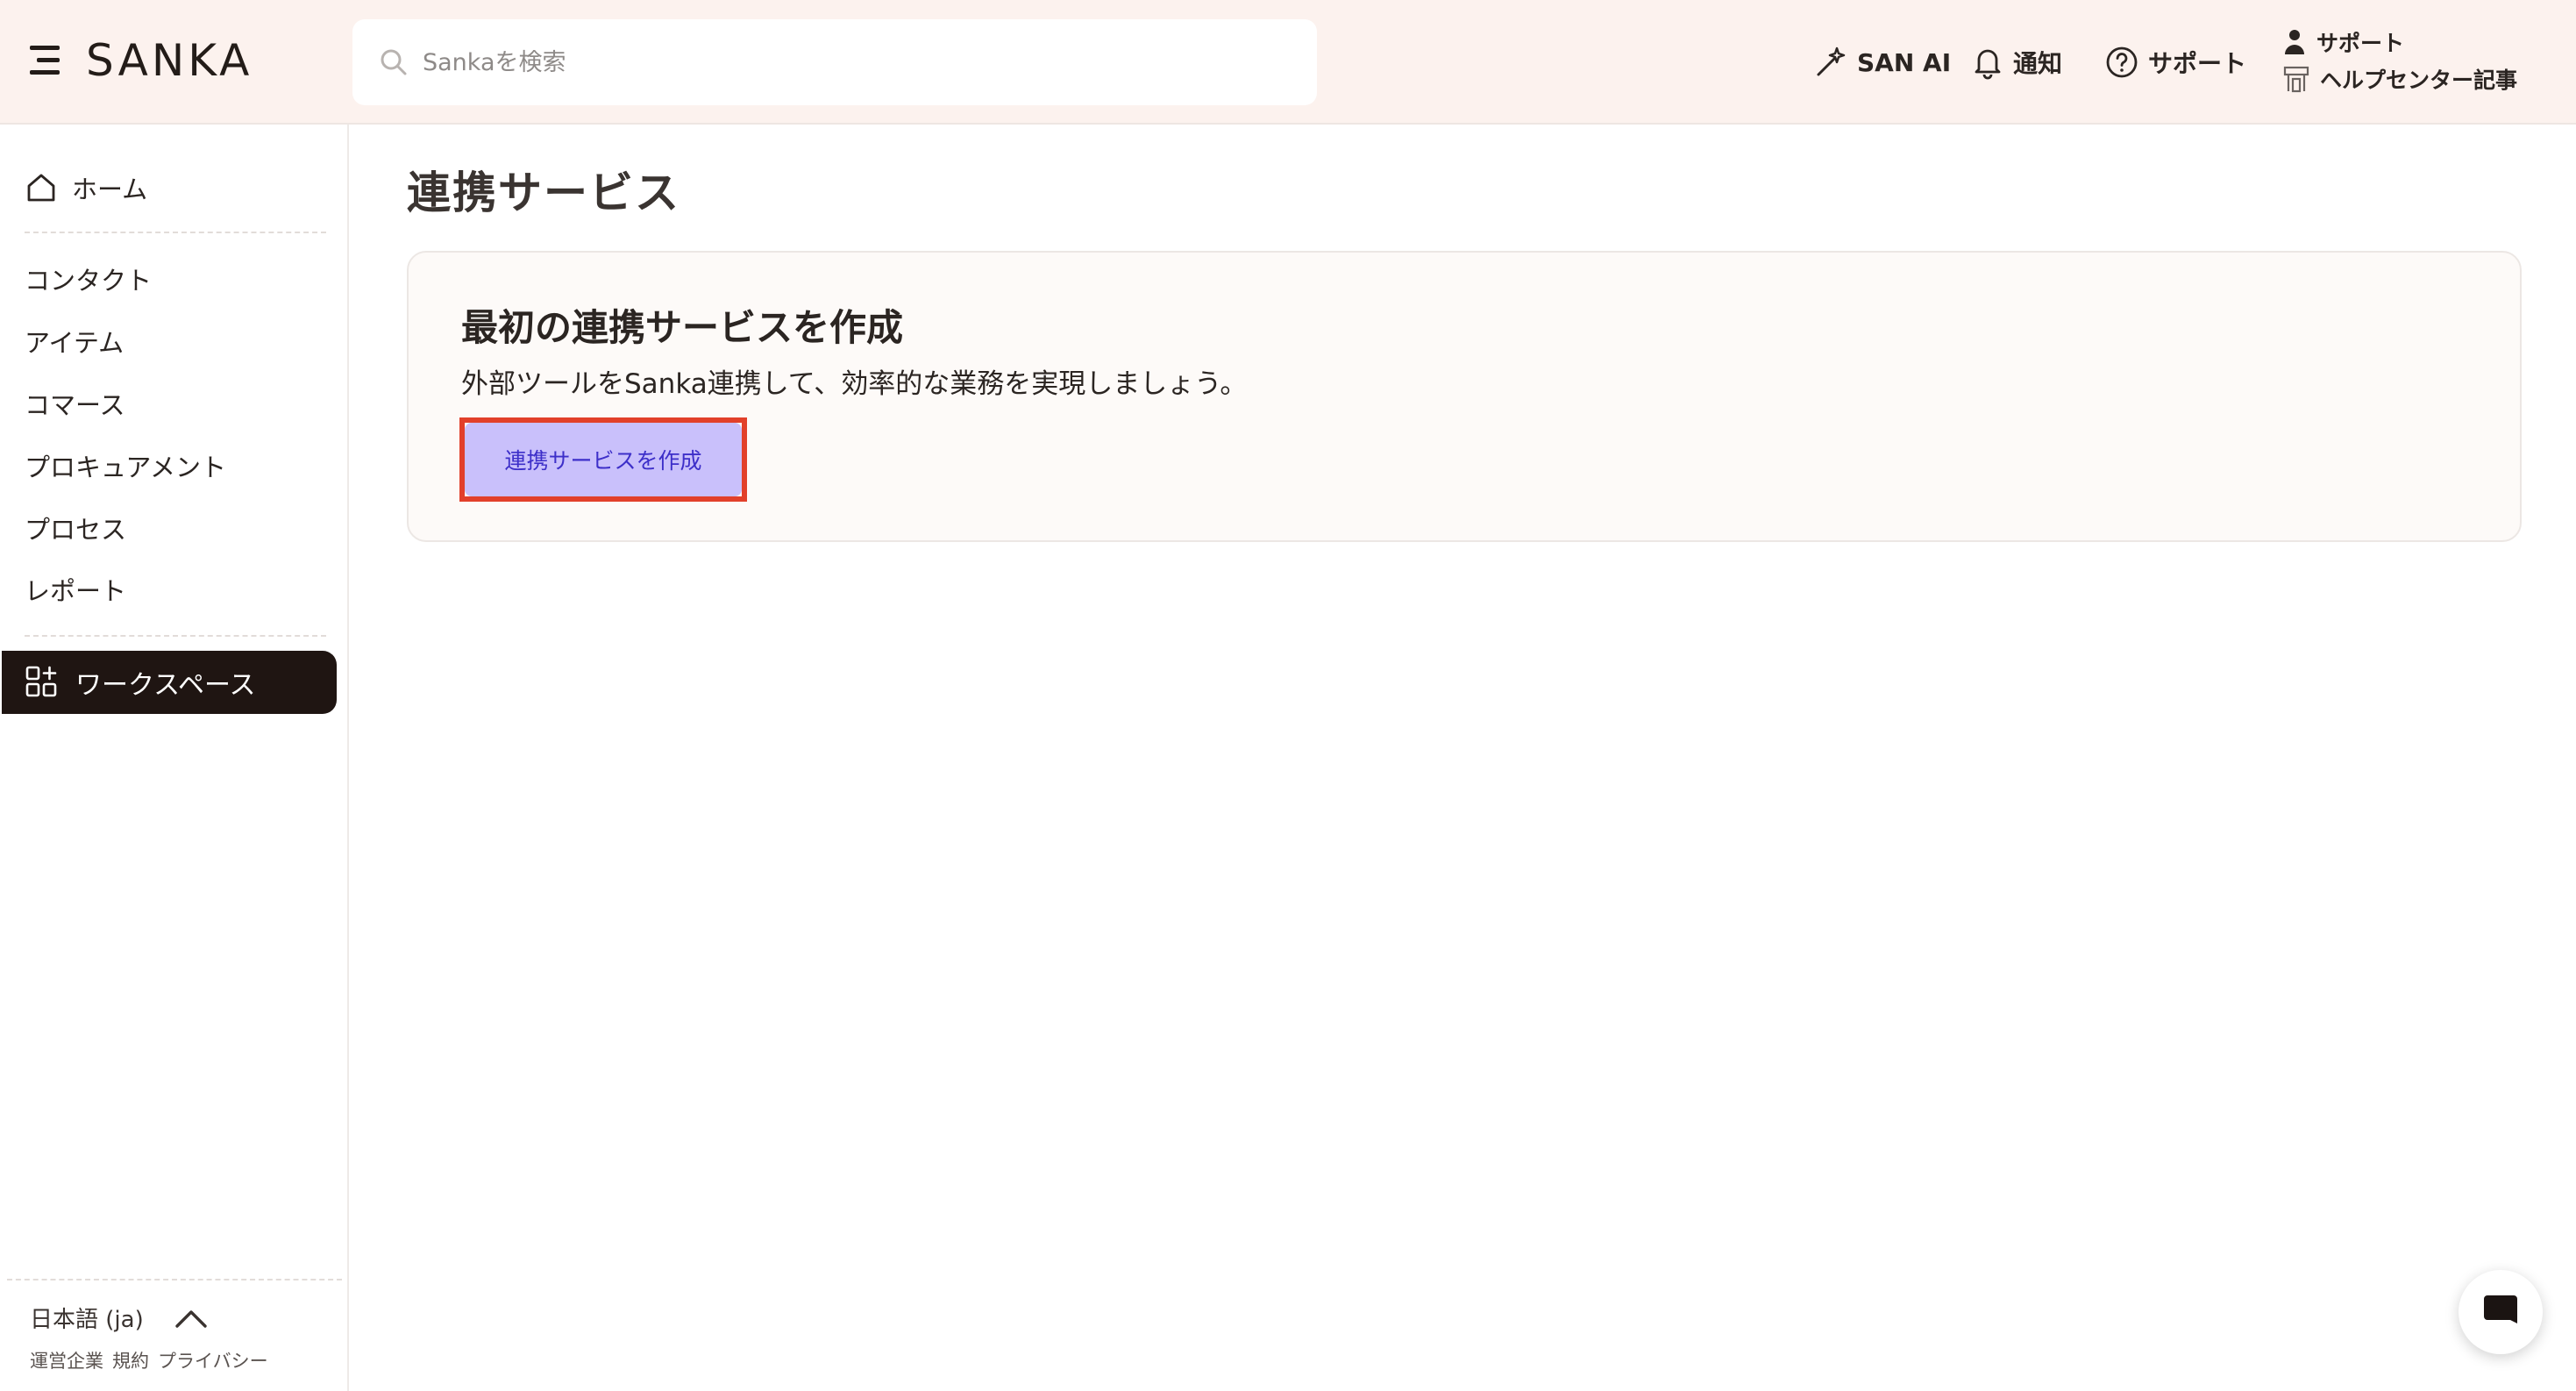 The image size is (2576, 1391). I want to click on storefront-icon, so click(2296, 79).